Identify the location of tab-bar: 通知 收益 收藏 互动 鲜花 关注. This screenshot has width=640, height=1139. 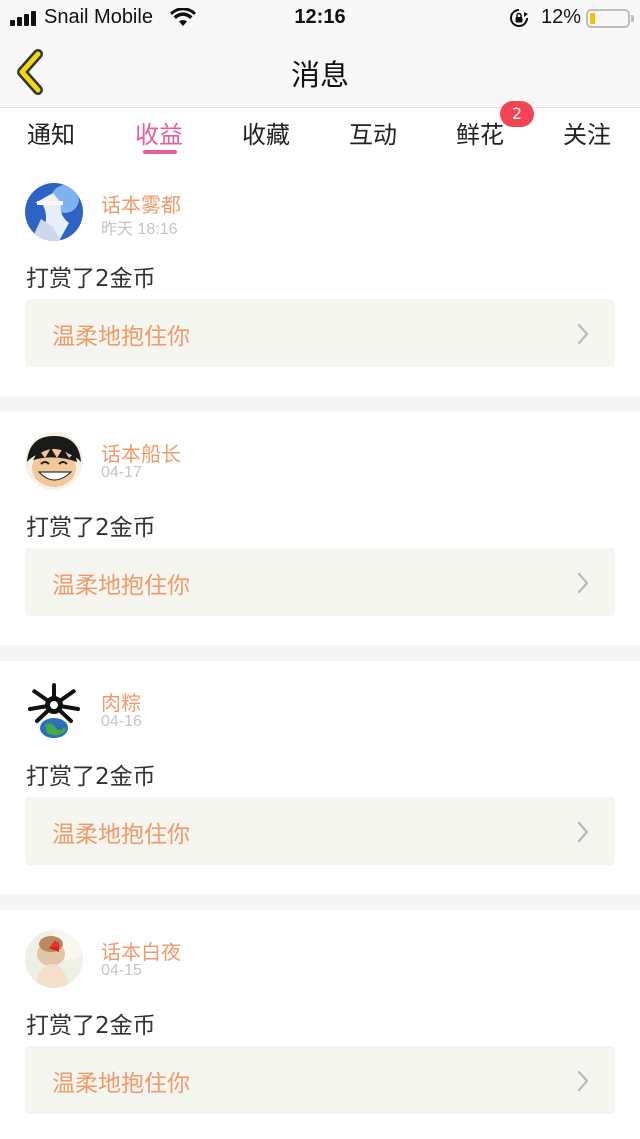
(320, 137).